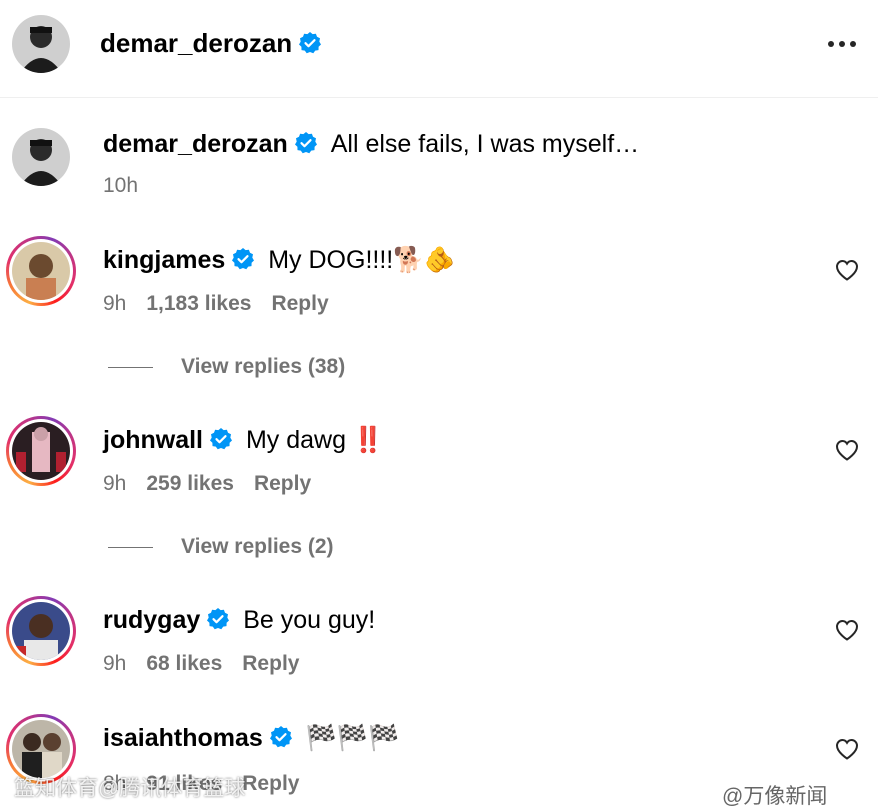 This screenshot has height=812, width=878. I want to click on comment-line: isaiahthomas 🏁🏁🏁, so click(251, 738).